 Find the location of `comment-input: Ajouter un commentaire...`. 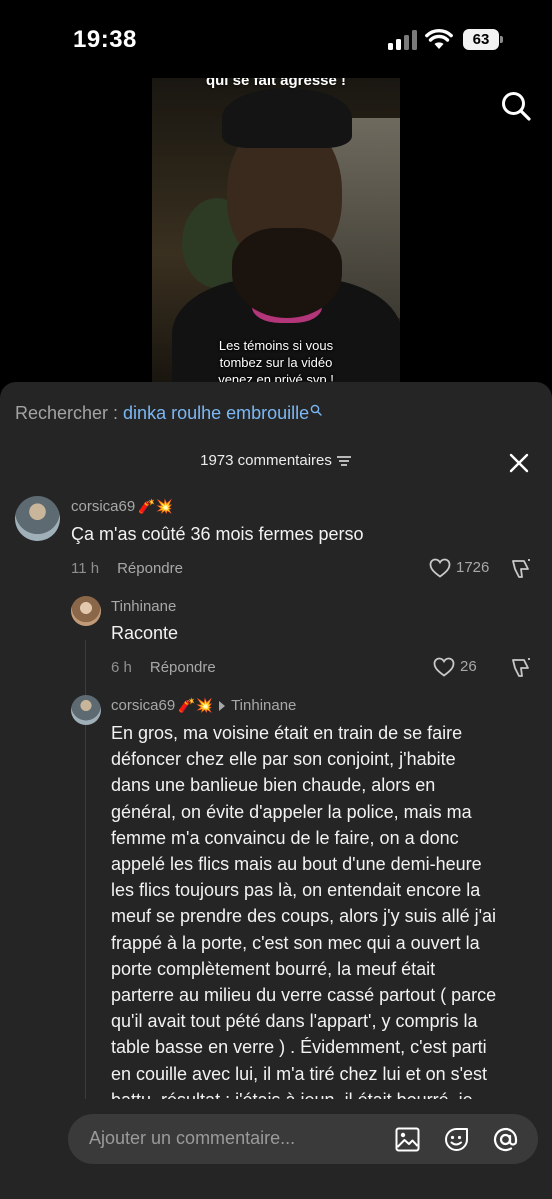

comment-input: Ajouter un commentaire... is located at coordinates (303, 1139).